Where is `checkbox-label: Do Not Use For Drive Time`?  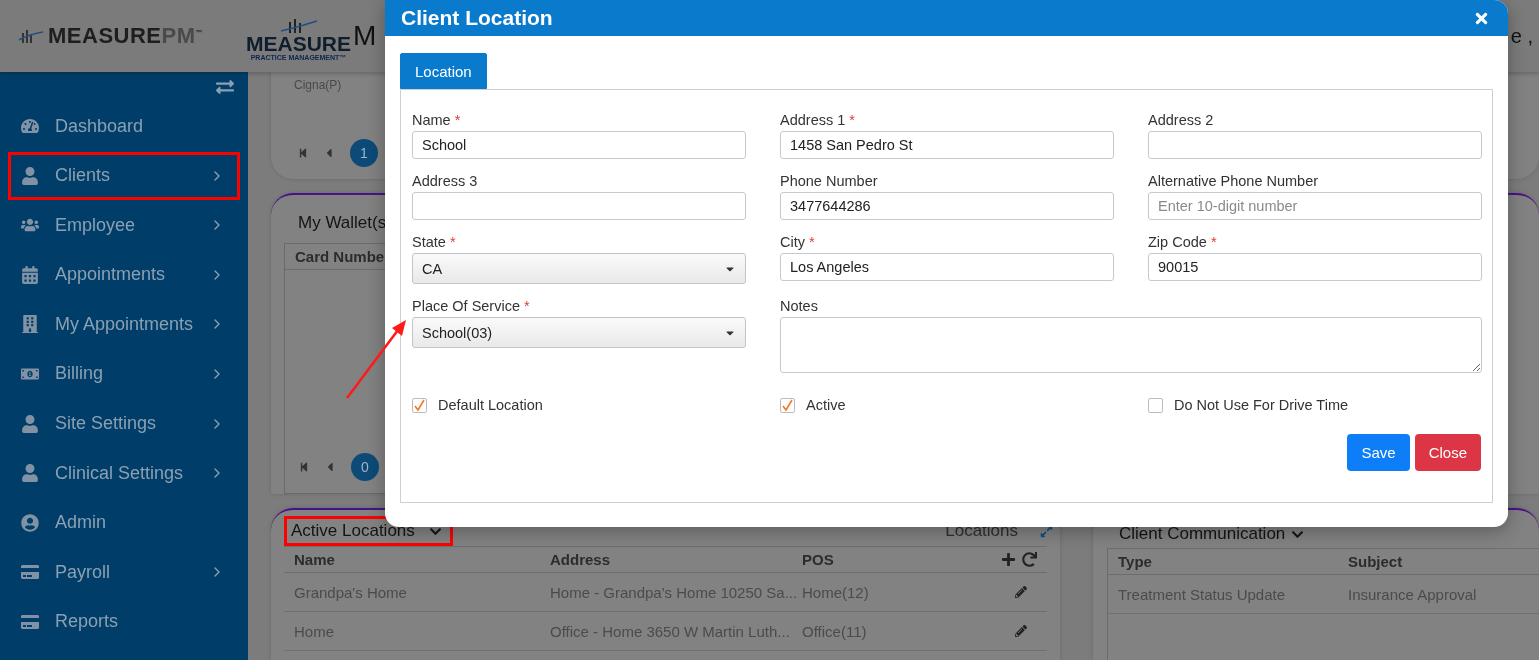 checkbox-label: Do Not Use For Drive Time is located at coordinates (1261, 405).